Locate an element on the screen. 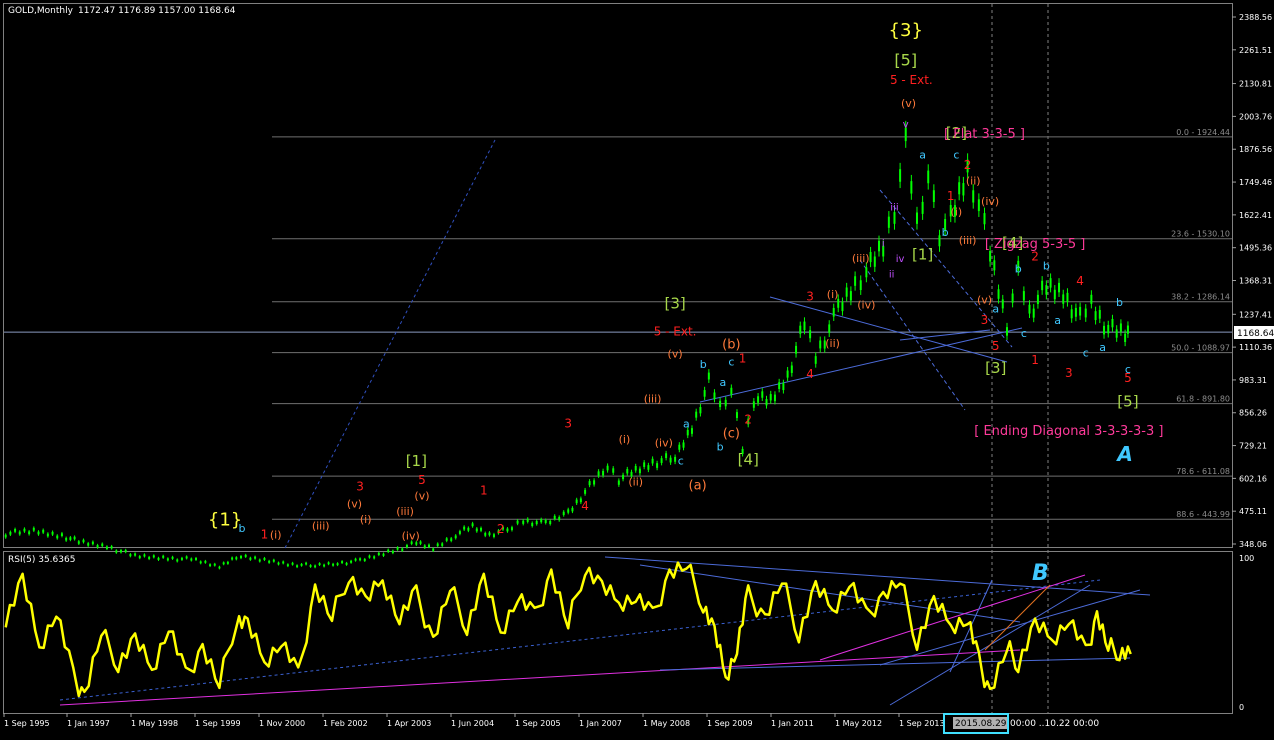 This screenshot has height=740, width=1274. wave-label: b is located at coordinates (241, 528).